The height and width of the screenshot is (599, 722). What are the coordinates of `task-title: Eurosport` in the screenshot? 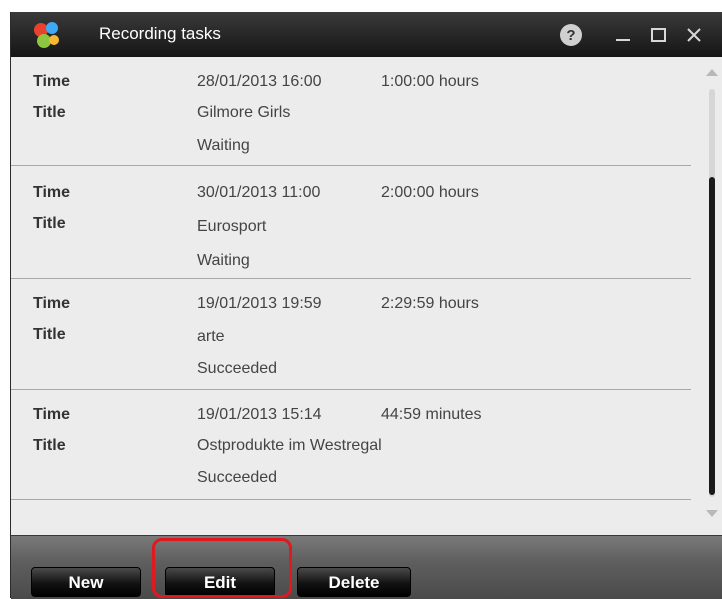 It's located at (232, 226).